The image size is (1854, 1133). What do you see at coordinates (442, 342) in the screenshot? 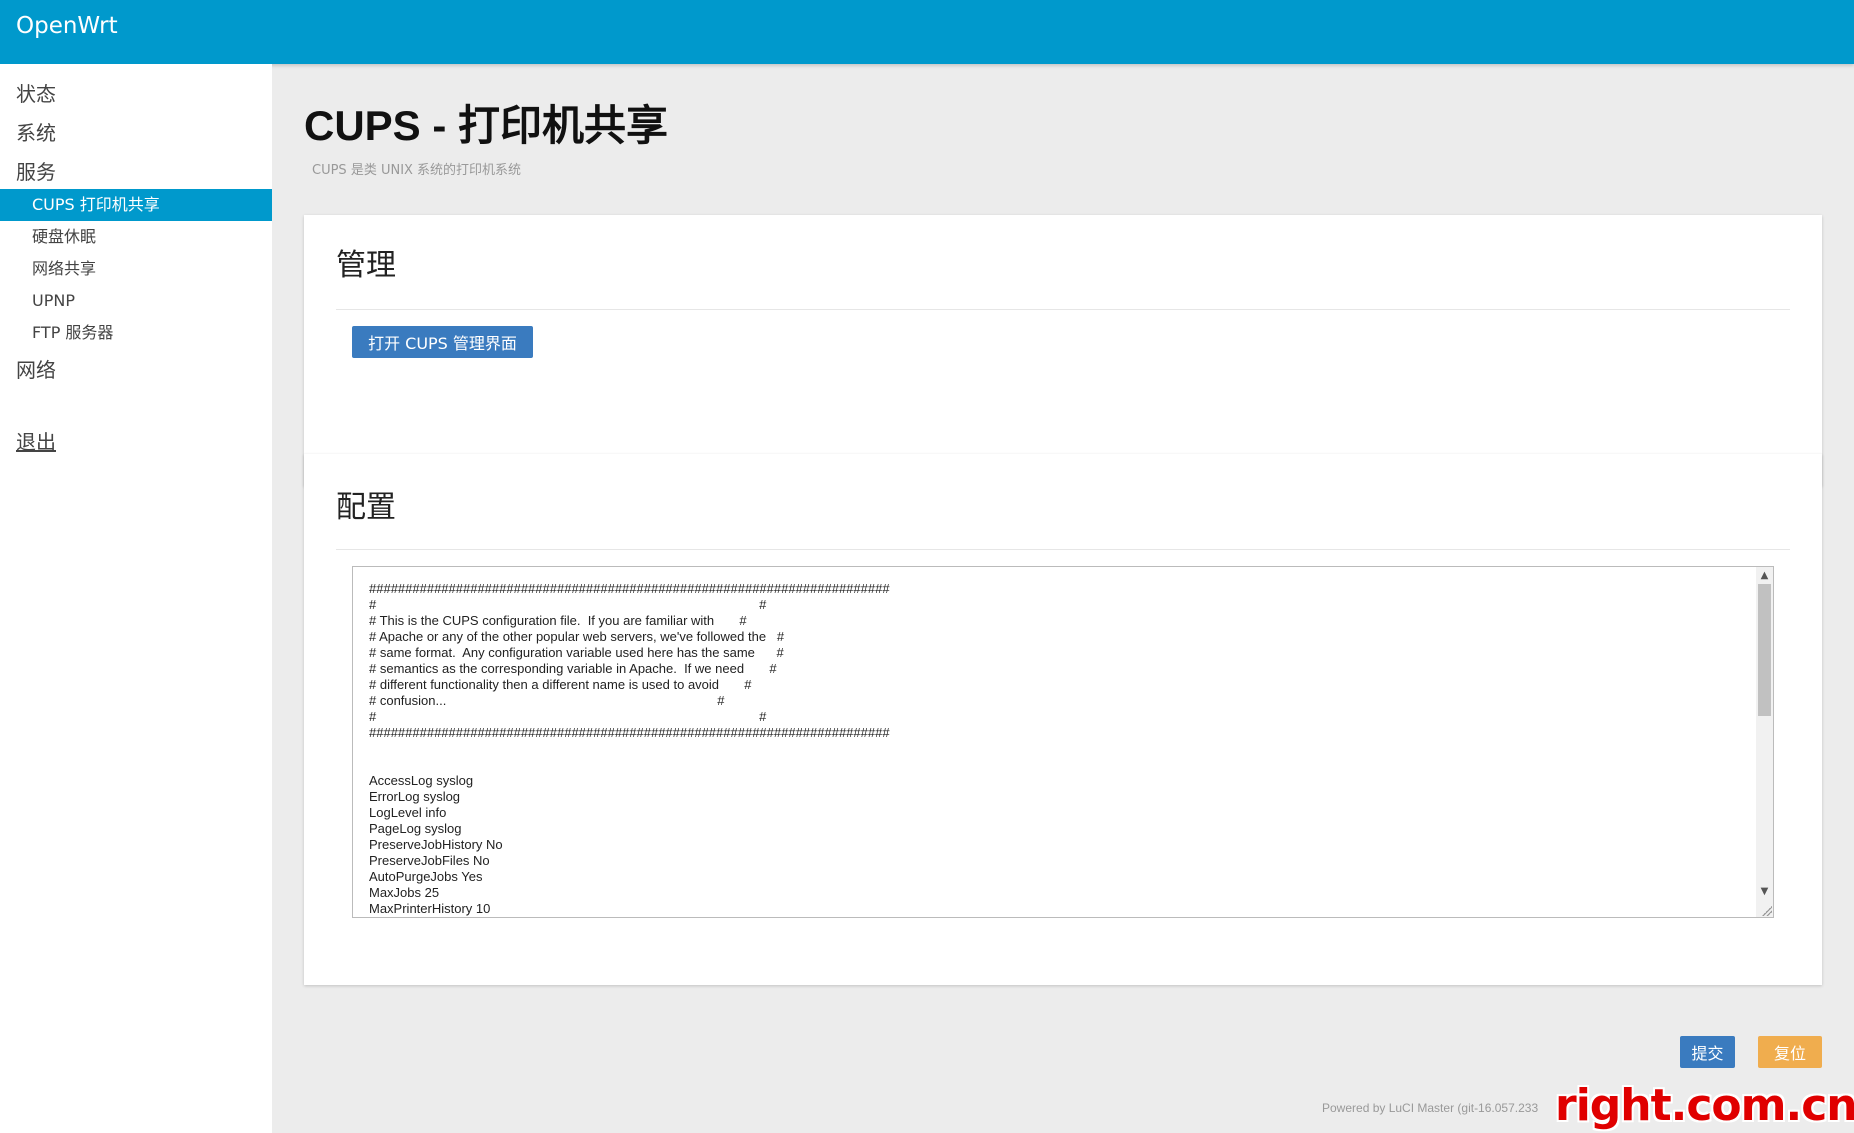
I see `open-cups-admin-button: 打开 CUPS 管理界面` at bounding box center [442, 342].